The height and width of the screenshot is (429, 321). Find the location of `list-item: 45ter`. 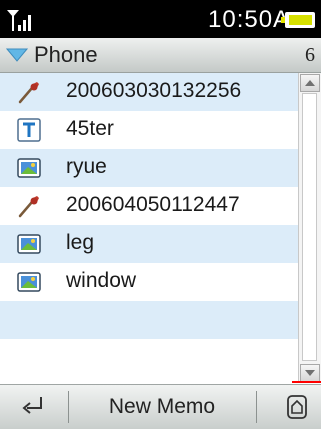

list-item: 45ter is located at coordinates (149, 130).